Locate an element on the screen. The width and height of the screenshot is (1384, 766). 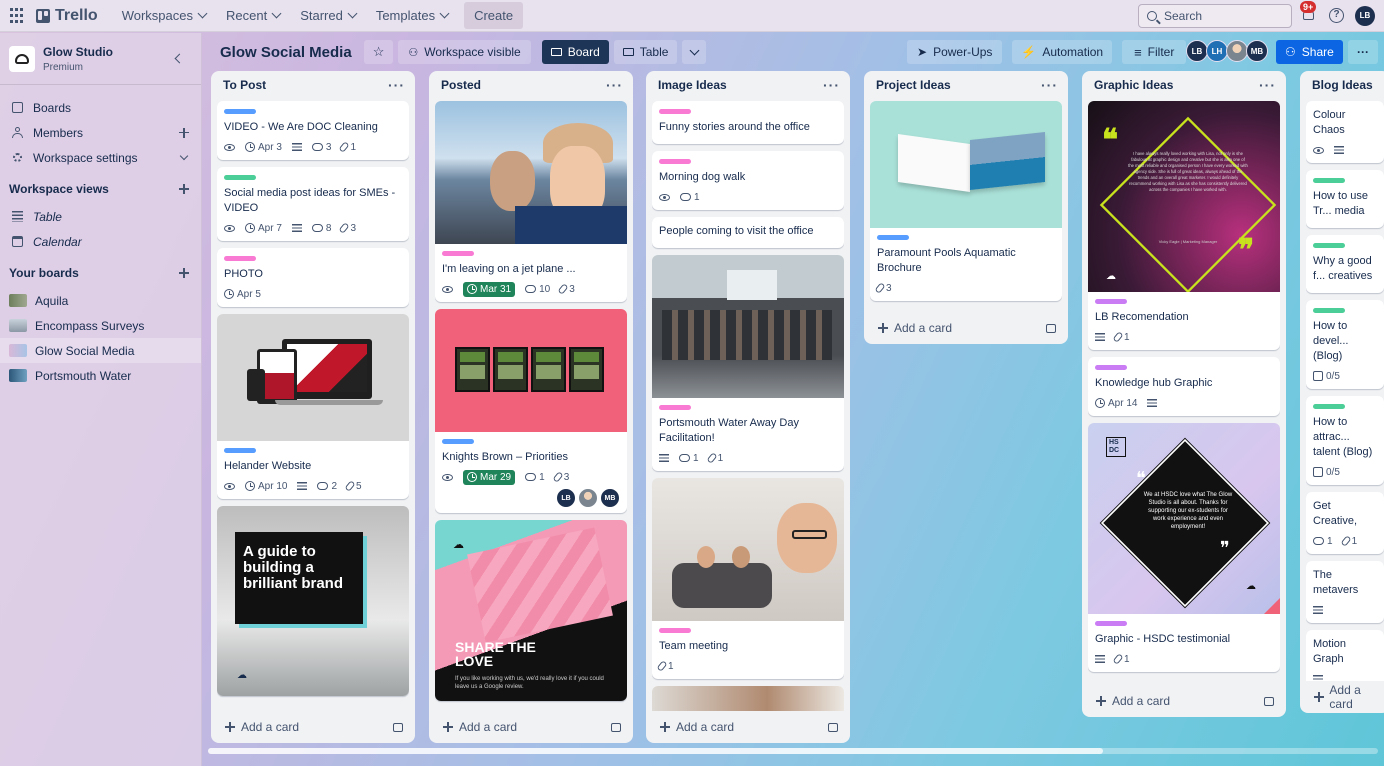
member-avatar: MB is located at coordinates (1257, 51).